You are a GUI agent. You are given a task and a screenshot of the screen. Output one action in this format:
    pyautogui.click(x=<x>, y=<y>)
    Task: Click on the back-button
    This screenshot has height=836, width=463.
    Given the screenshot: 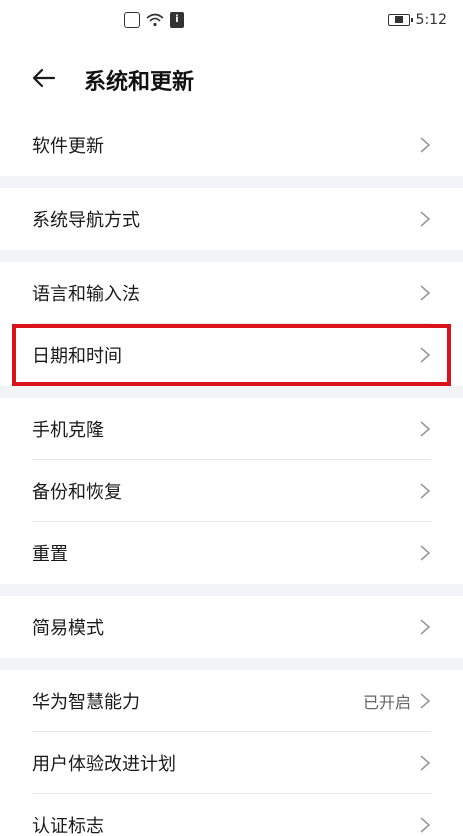 What is the action you would take?
    pyautogui.click(x=44, y=78)
    